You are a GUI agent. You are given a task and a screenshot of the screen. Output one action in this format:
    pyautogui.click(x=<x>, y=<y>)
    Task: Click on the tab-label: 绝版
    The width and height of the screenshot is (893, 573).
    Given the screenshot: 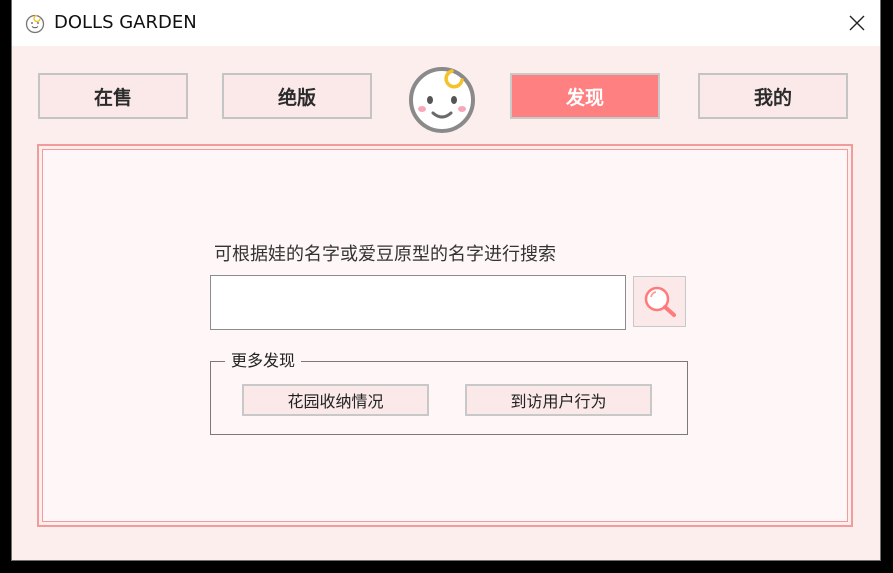 What is the action you would take?
    pyautogui.click(x=296, y=97)
    